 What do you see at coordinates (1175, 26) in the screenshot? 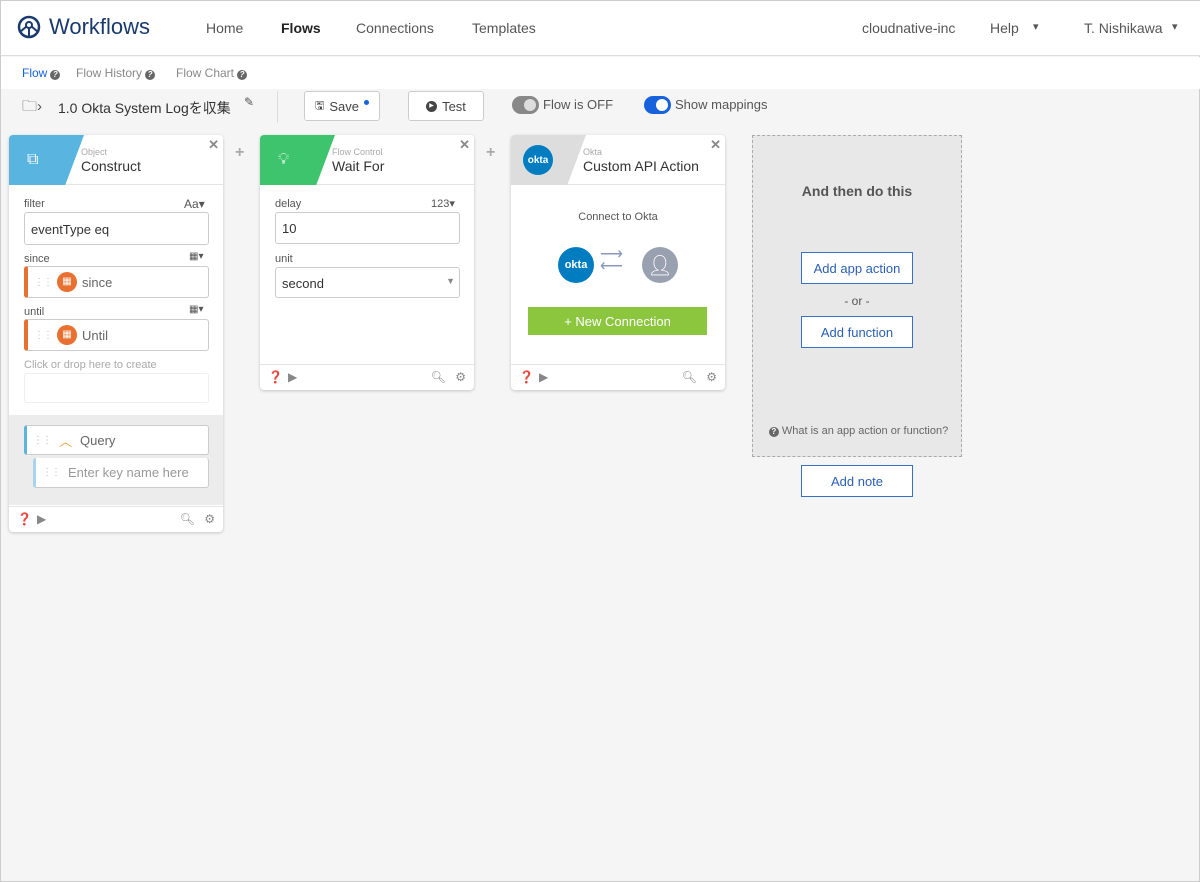
I see `user-chevron-icon: ▾` at bounding box center [1175, 26].